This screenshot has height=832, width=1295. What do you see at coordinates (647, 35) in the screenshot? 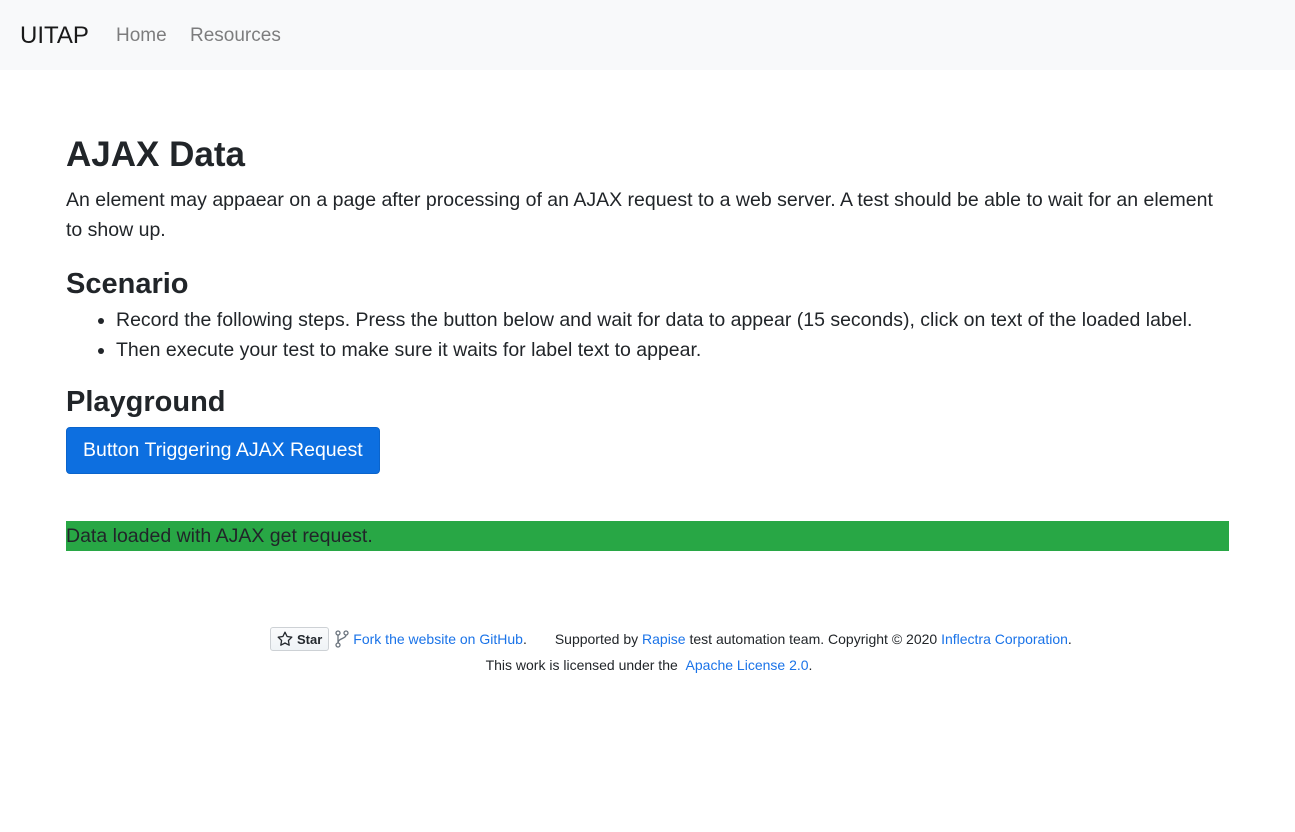
I see `top-navbar: UITAP Home Resources` at bounding box center [647, 35].